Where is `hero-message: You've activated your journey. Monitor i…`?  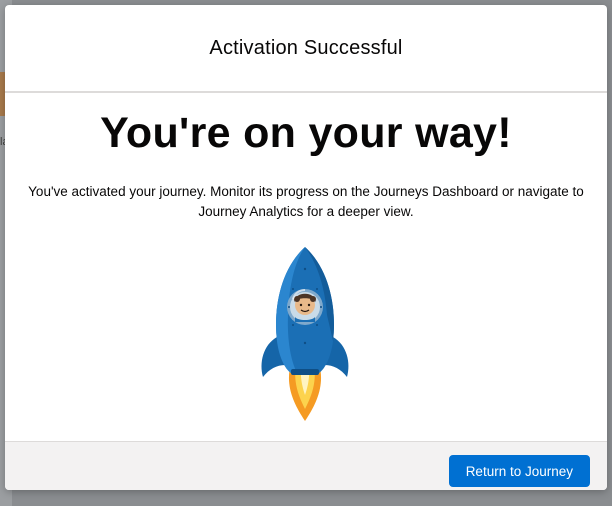
hero-message: You've activated your journey. Monitor i… is located at coordinates (306, 201).